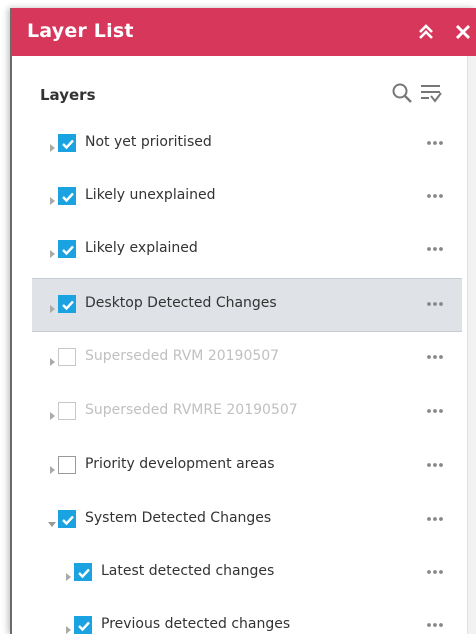  I want to click on layers-heading: Layers, so click(68, 95).